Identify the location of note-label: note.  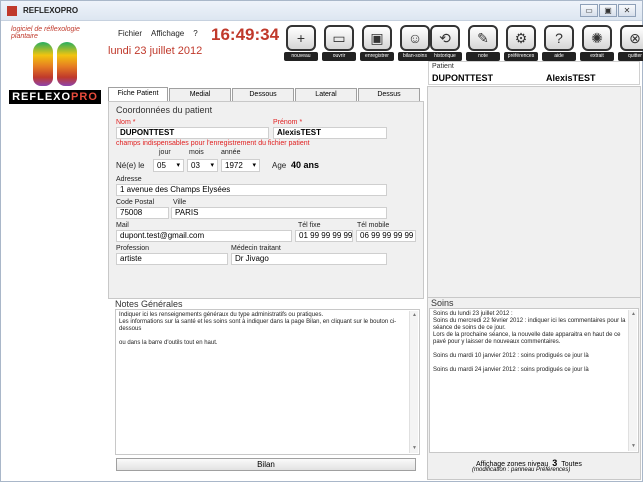
(483, 56).